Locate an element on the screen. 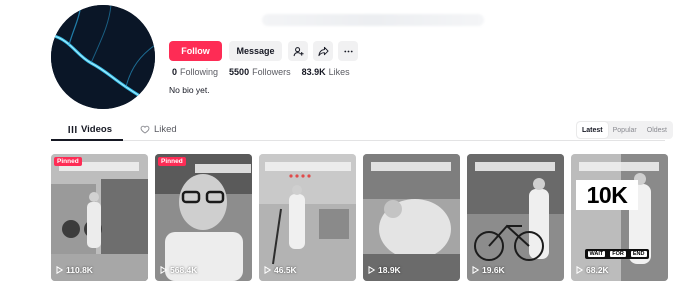  tag-word: END is located at coordinates (638, 254).